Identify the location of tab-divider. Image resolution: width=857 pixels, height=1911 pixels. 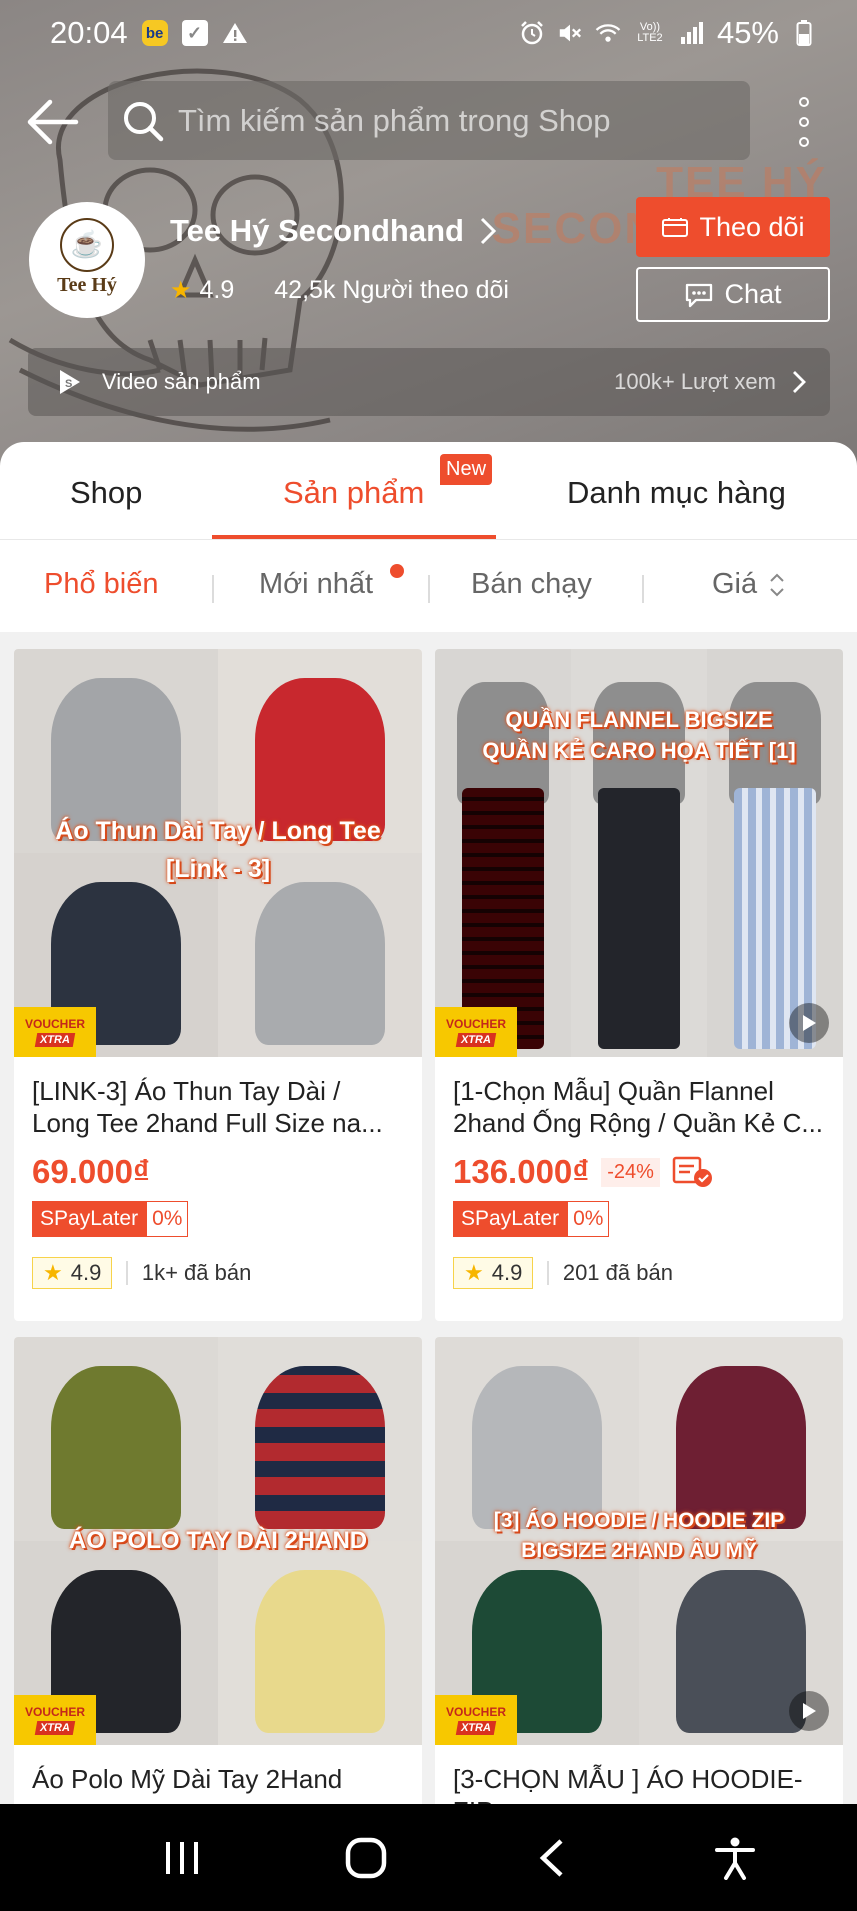
(428, 539).